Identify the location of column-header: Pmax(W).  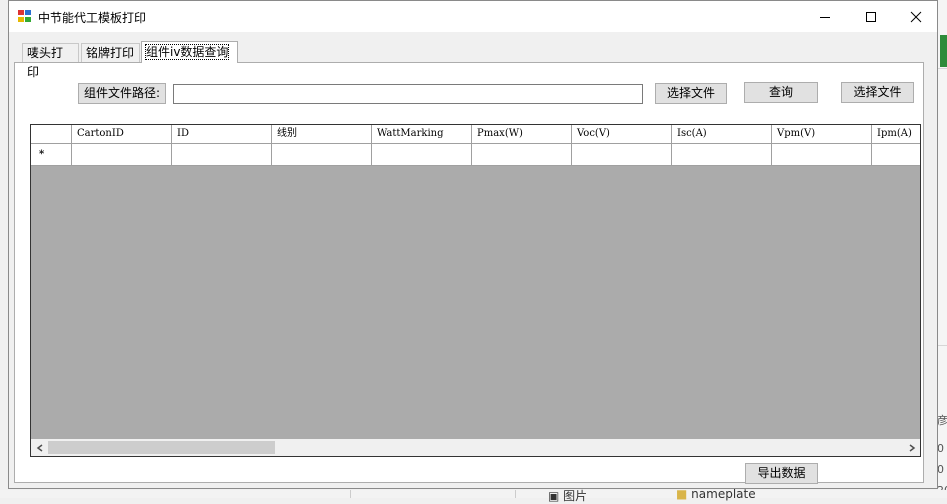
(522, 134).